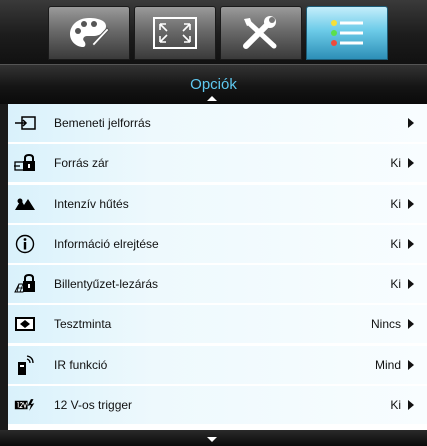 Image resolution: width=427 pixels, height=446 pixels. Describe the element at coordinates (387, 364) in the screenshot. I see `menu-item-value: Mind` at that location.